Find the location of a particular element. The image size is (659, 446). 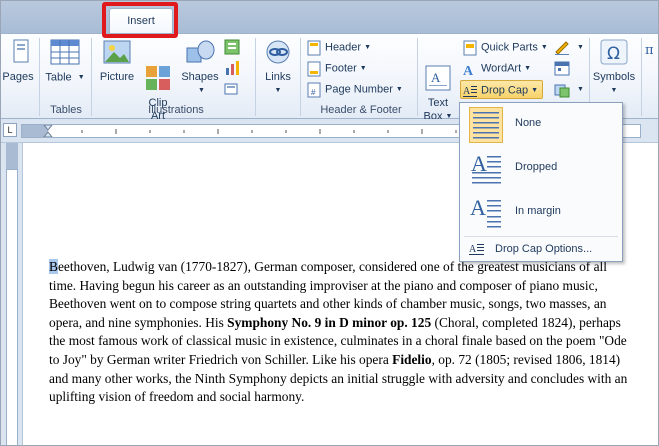

table-button: Table ▼ is located at coordinates (65, 61).